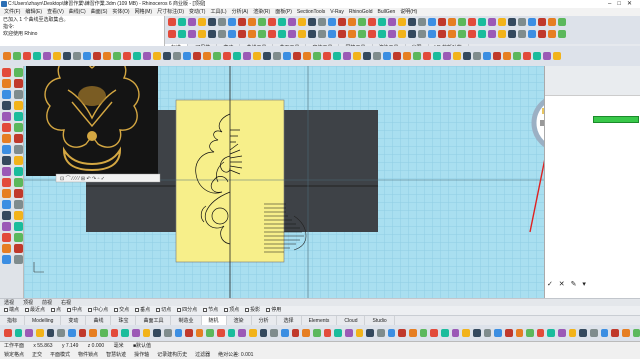  Describe the element at coordinates (386, 12) in the screenshot. I see `menu-item: BullGen` at that location.